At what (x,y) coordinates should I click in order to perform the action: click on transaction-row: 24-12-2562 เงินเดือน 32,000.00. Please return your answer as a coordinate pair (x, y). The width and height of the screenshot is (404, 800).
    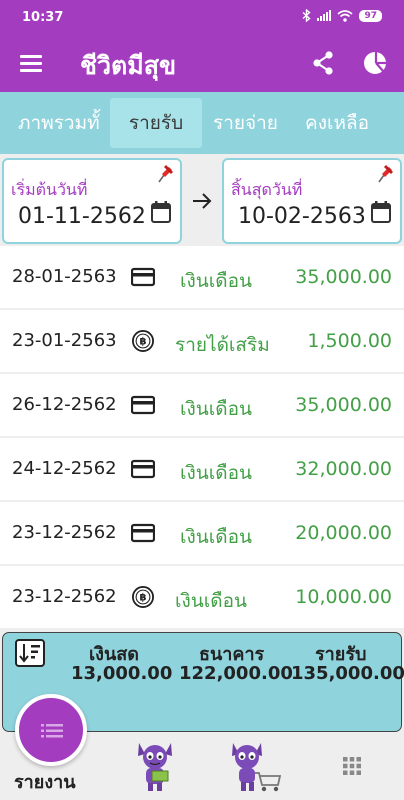
    Looking at the image, I should click on (202, 469).